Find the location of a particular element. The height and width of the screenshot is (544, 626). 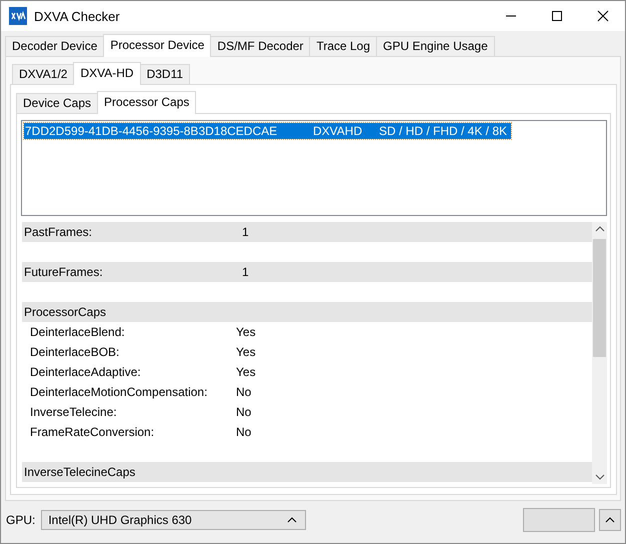

gpu-label: GPU: is located at coordinates (21, 520).